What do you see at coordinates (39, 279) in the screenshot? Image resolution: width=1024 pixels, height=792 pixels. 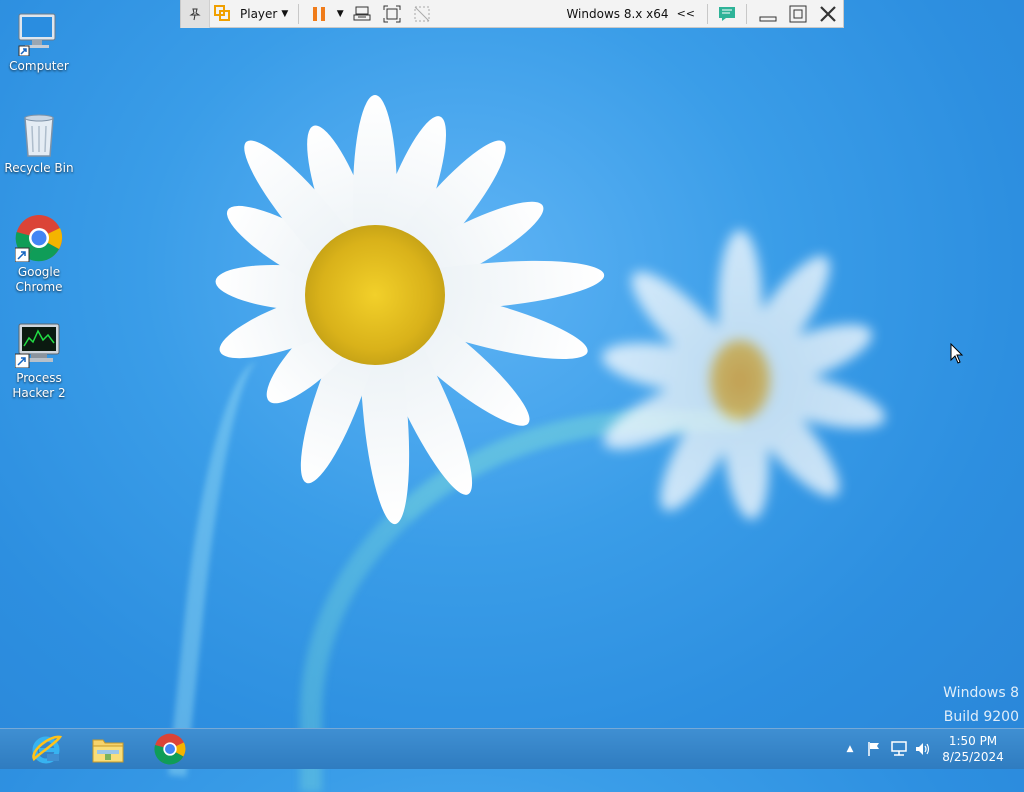 I see `desktop-icon-label: Google Chrome` at bounding box center [39, 279].